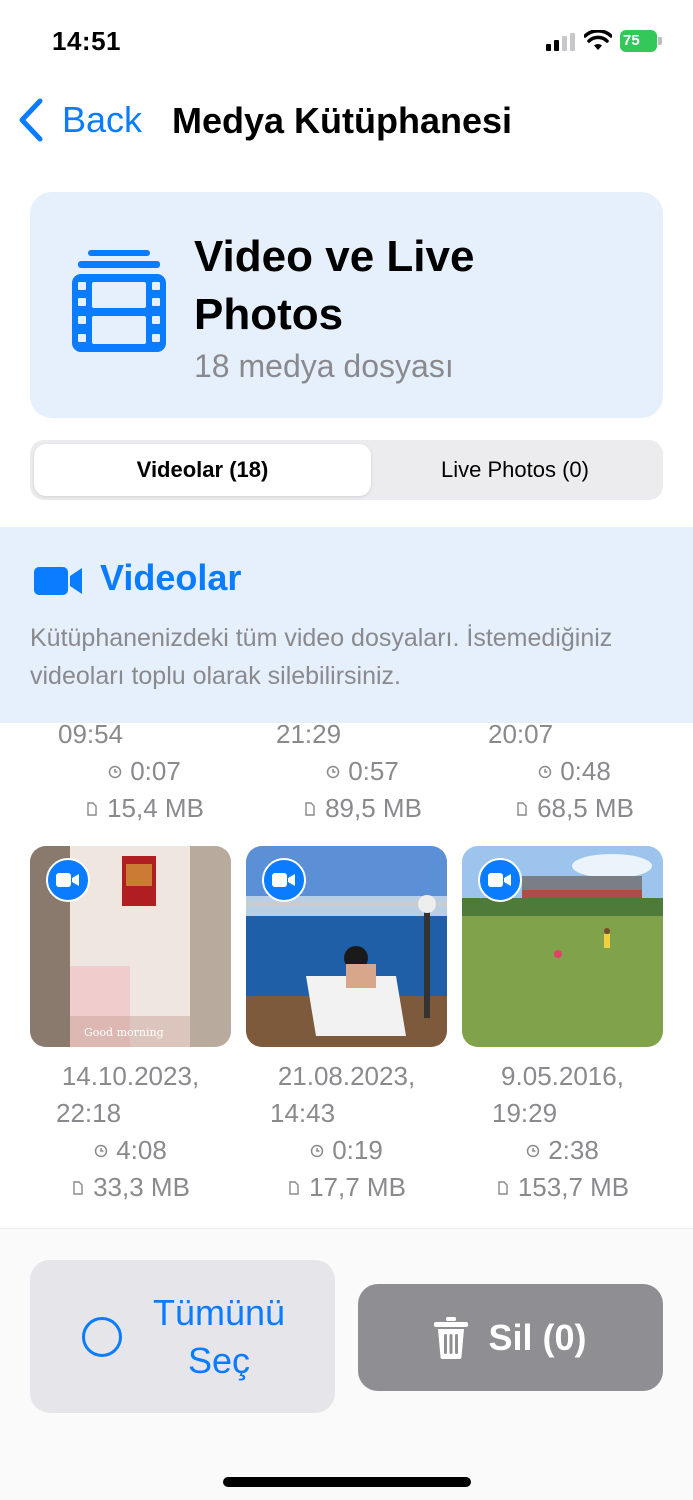  I want to click on segmented-control: Videolar (18) Live Photos (0), so click(346, 470).